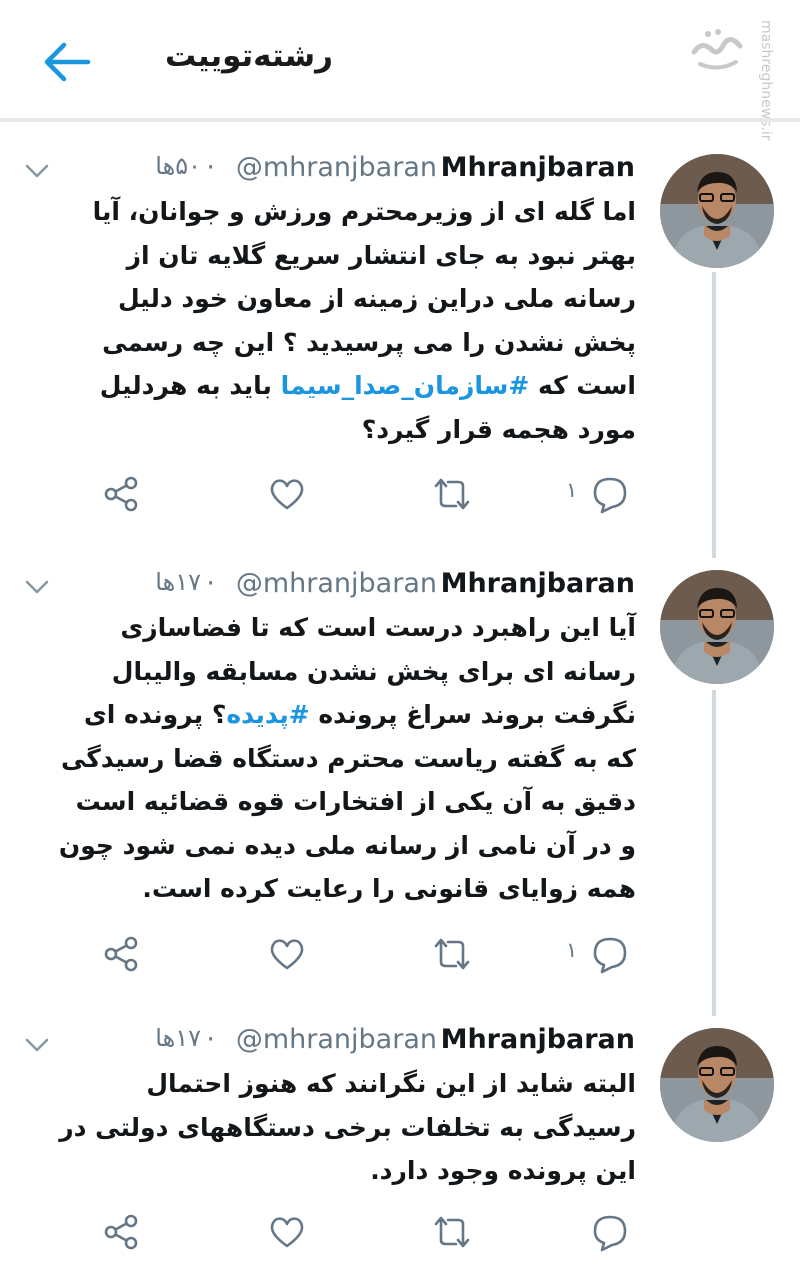  I want to click on watermark-logo, so click(718, 50).